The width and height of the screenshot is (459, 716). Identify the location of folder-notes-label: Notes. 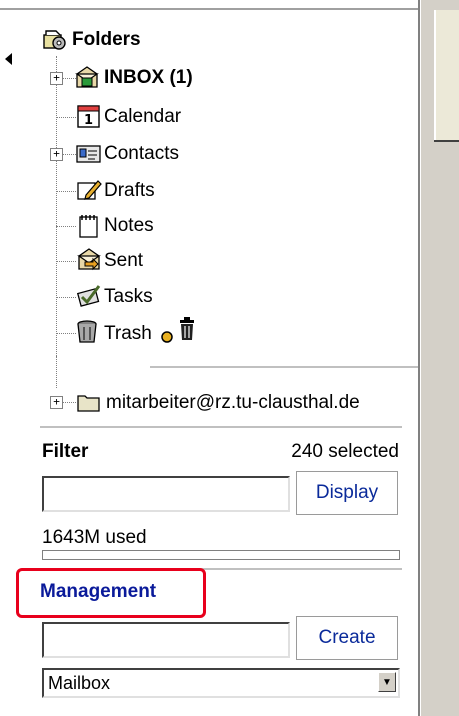
(129, 226).